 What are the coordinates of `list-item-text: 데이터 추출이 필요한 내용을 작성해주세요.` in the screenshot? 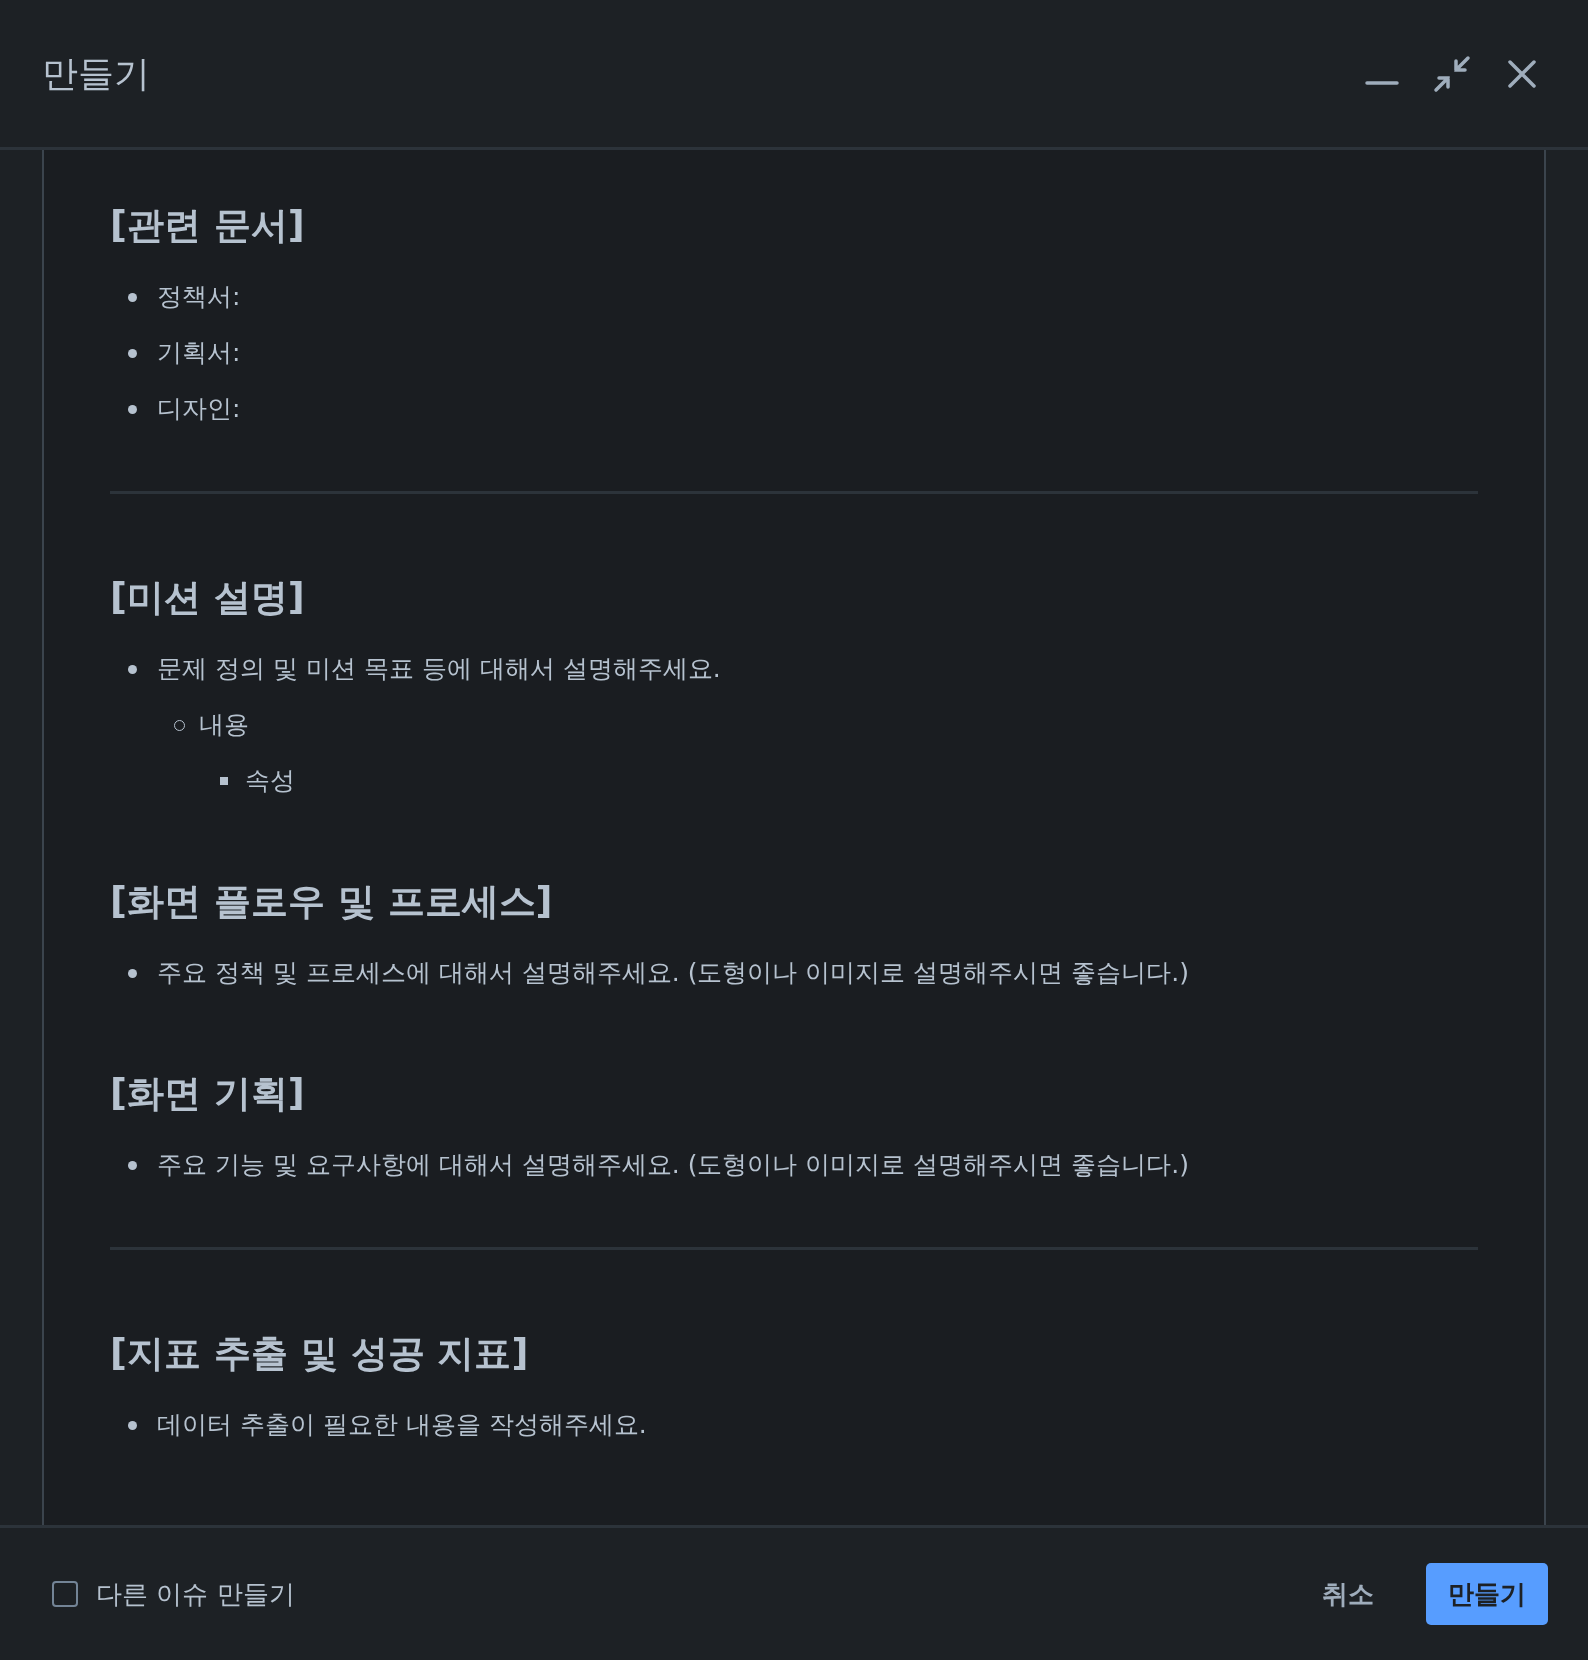 It's located at (402, 1425).